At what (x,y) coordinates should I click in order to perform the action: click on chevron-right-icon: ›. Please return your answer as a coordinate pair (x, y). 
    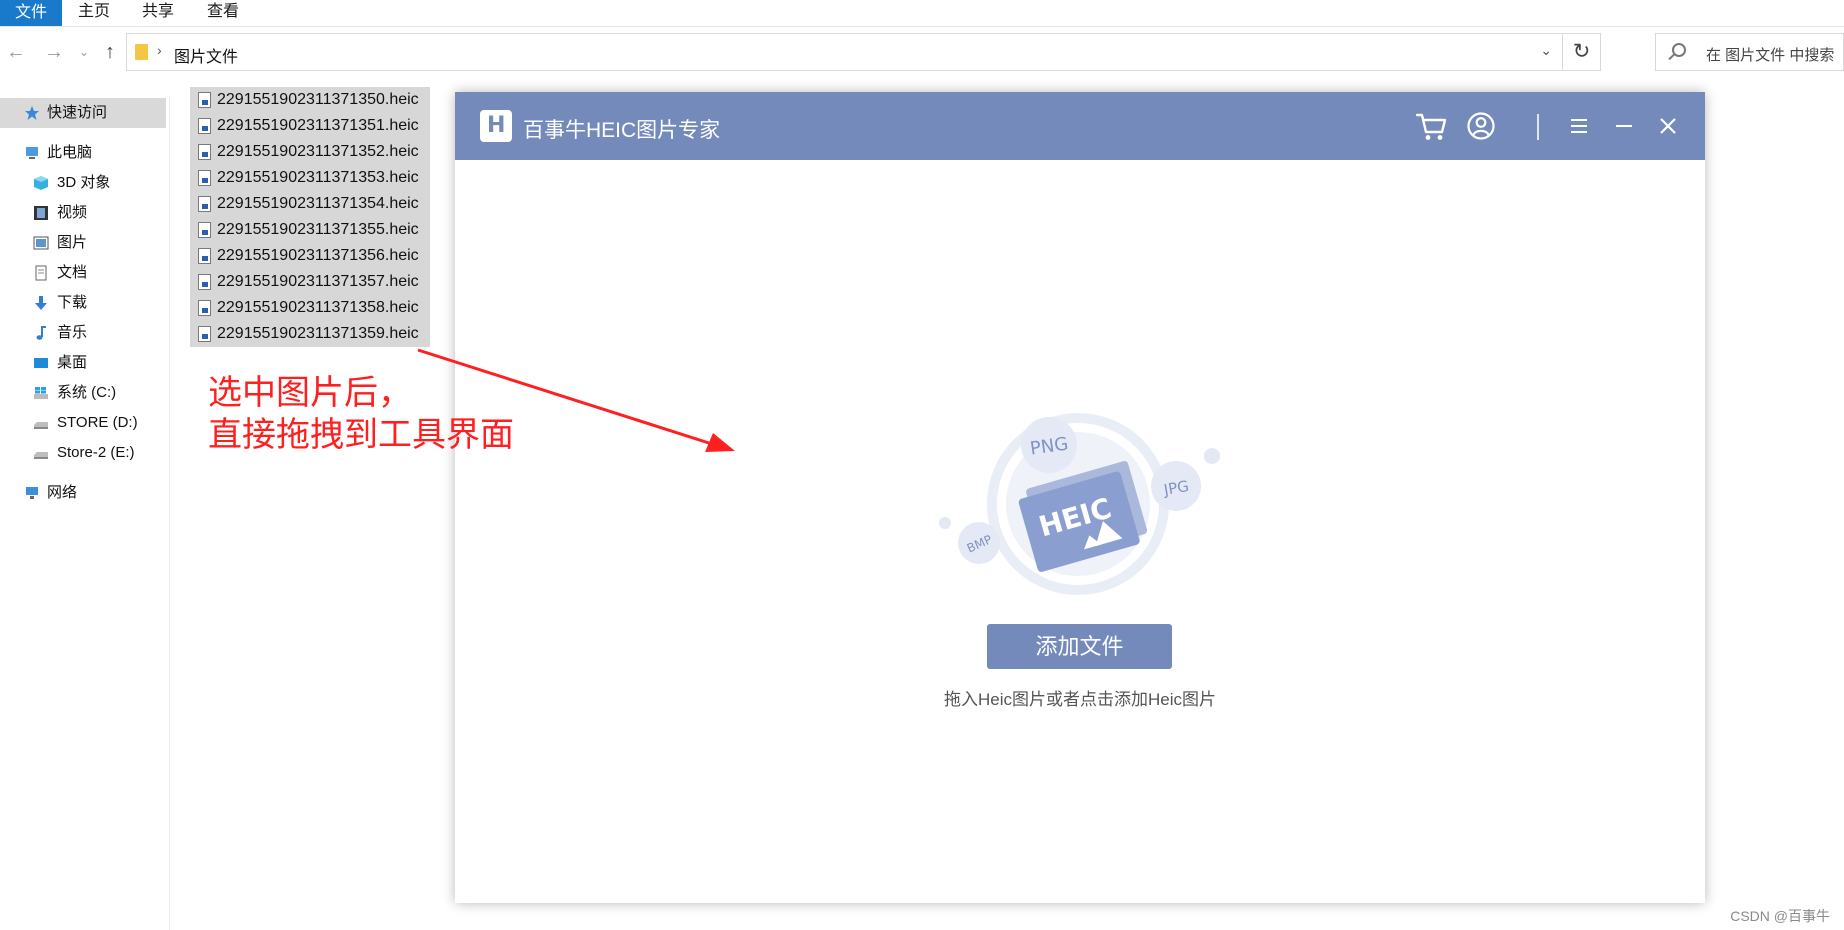
    Looking at the image, I should click on (159, 50).